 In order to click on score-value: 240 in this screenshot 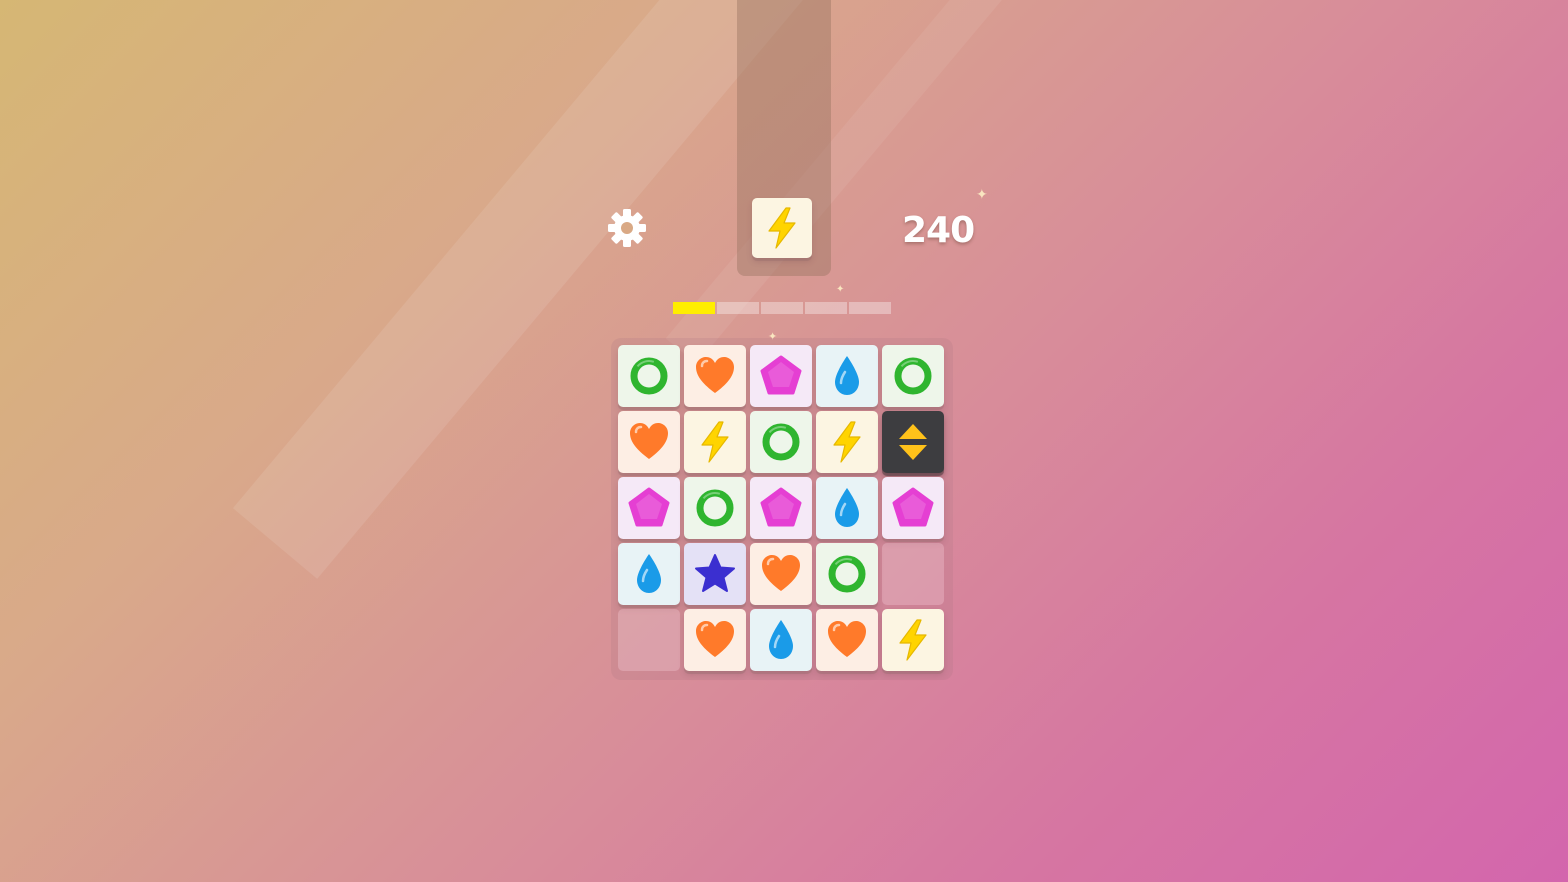, I will do `click(938, 230)`.